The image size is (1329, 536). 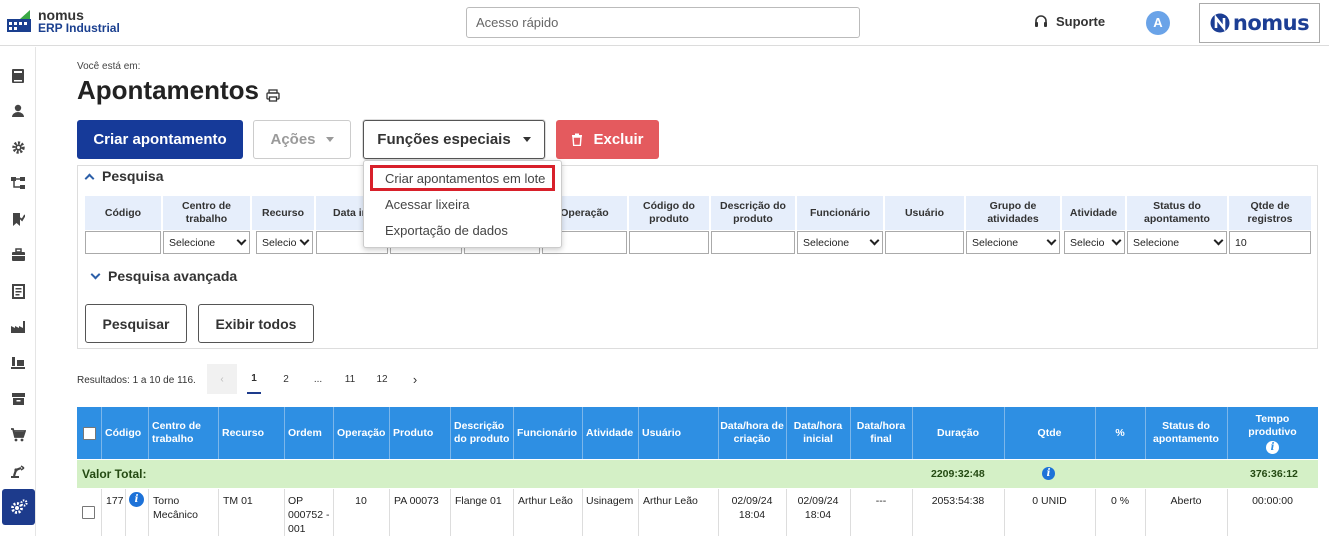 What do you see at coordinates (465, 178) in the screenshot?
I see `menu-item-criar-lote: Criar apontamentos em lote` at bounding box center [465, 178].